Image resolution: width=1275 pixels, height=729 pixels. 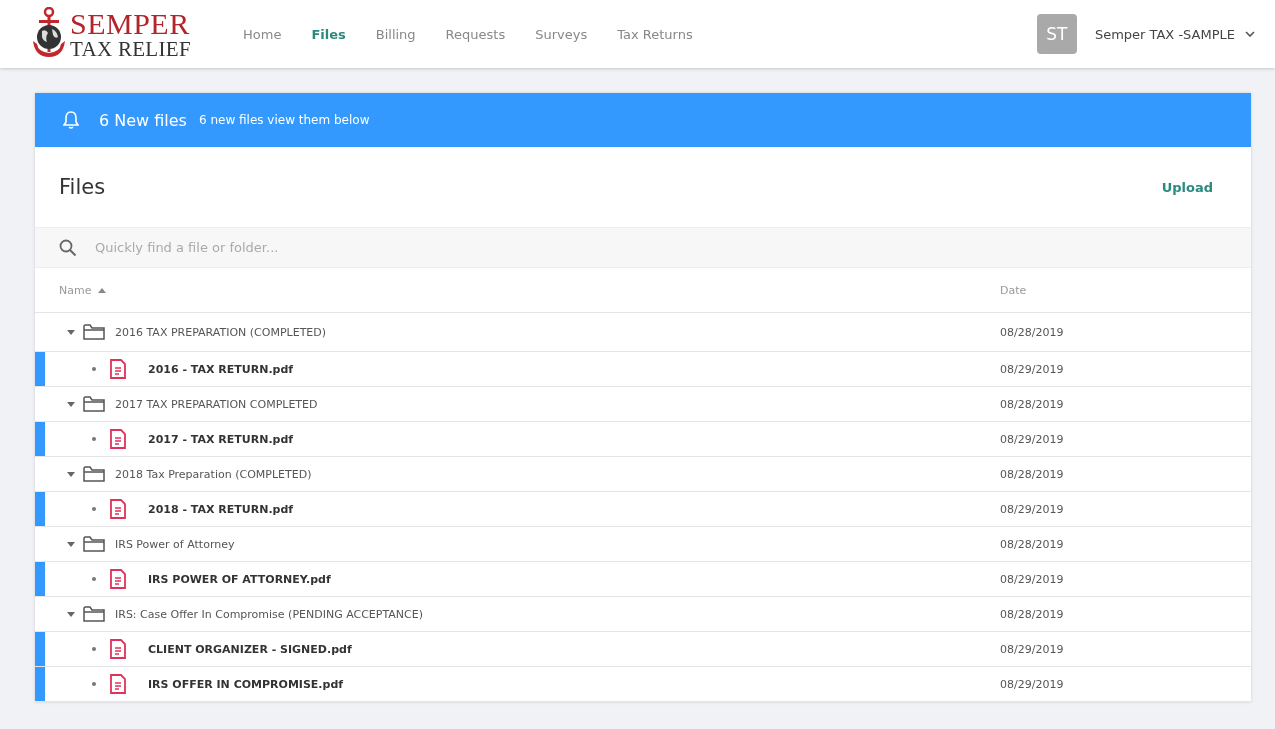 What do you see at coordinates (221, 332) in the screenshot?
I see `folder-name: 2016 TAX PREPARATION (COMPLETED)` at bounding box center [221, 332].